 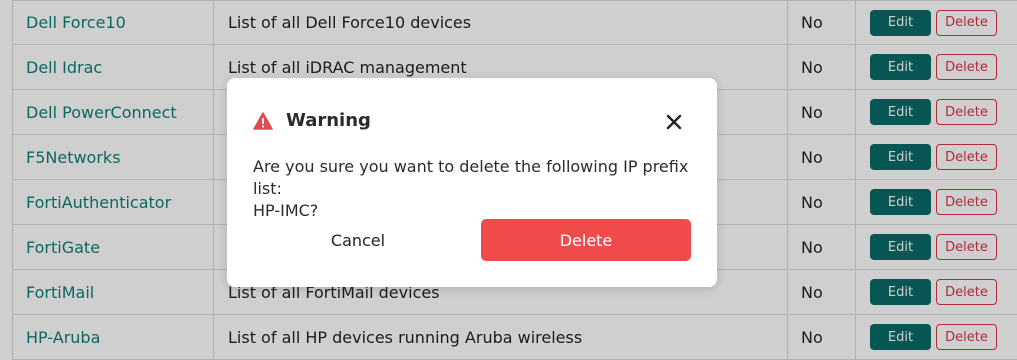 I want to click on cancel-button: Cancel, so click(x=358, y=240).